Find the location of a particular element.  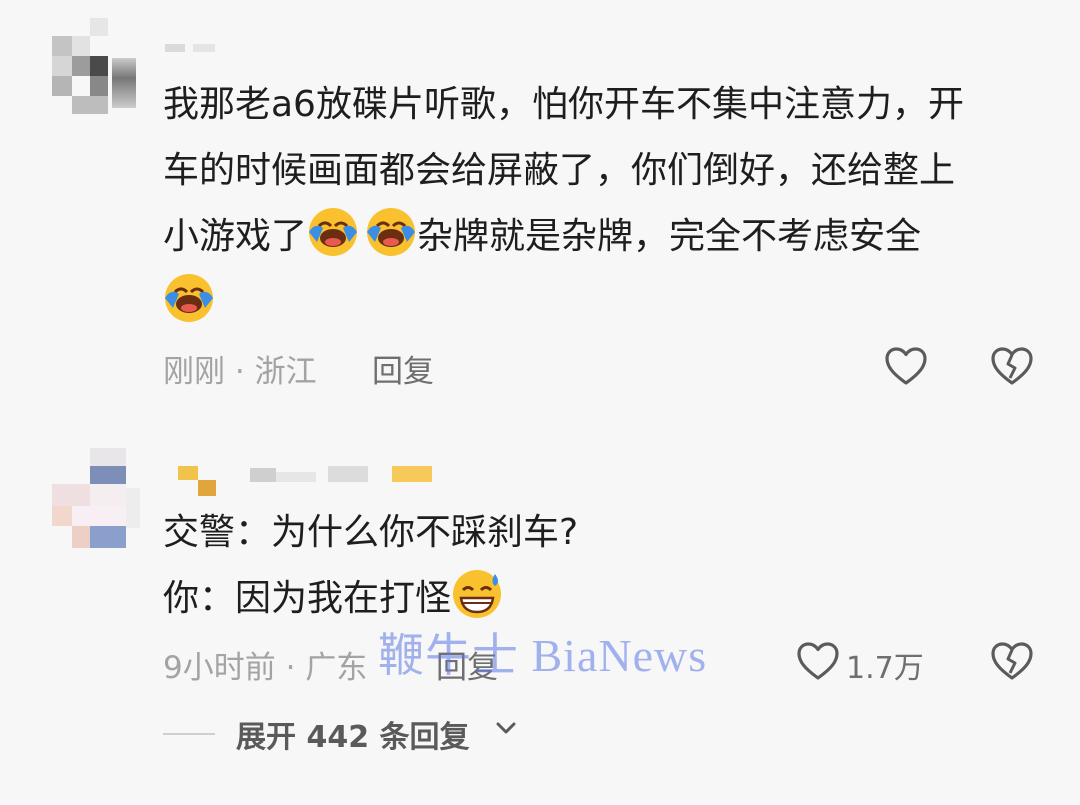

comment-line: 车的时候画面都会给屏蔽了，你们倒好，还给整上 is located at coordinates (559, 170).